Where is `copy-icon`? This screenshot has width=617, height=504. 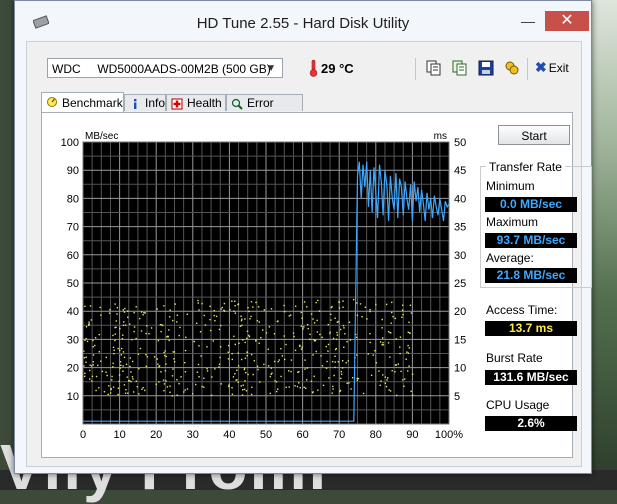 copy-icon is located at coordinates (434, 68).